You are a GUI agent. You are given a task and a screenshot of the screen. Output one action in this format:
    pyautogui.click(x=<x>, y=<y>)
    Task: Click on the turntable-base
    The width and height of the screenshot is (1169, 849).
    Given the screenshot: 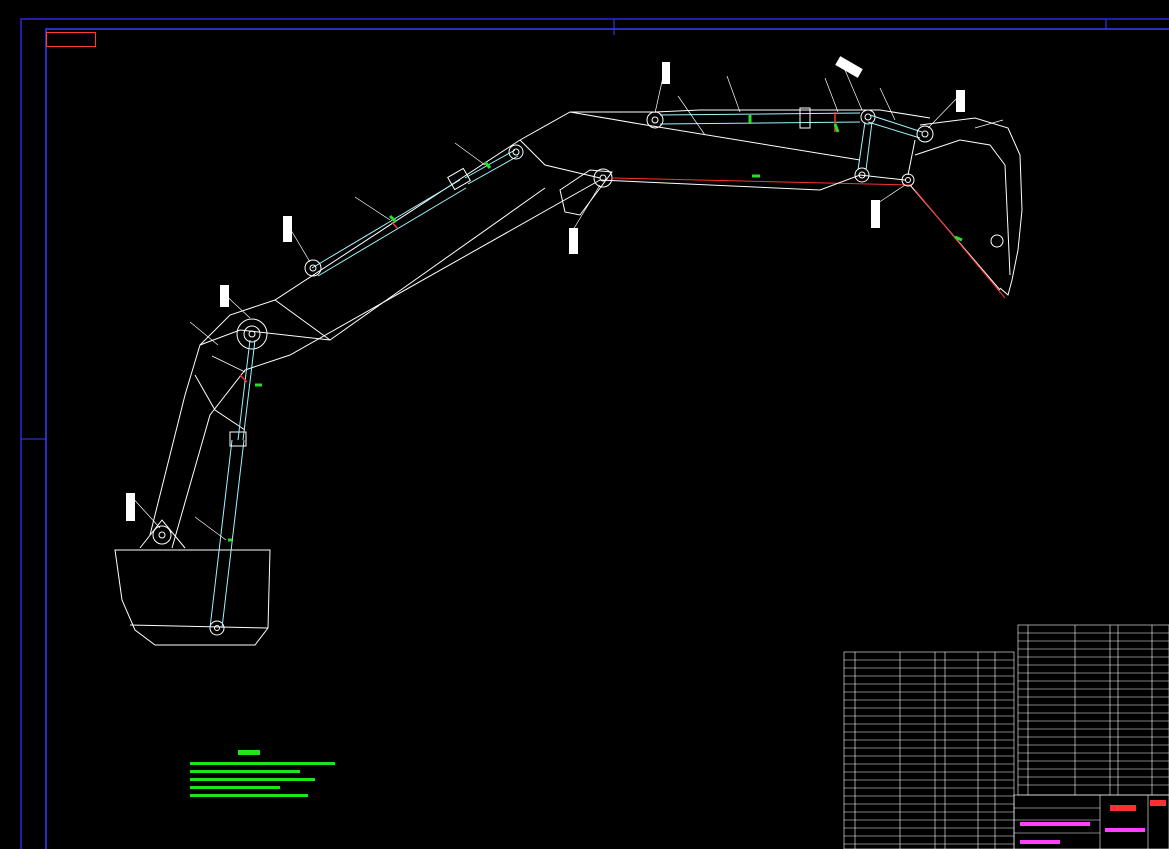 What is the action you would take?
    pyautogui.click(x=192, y=582)
    